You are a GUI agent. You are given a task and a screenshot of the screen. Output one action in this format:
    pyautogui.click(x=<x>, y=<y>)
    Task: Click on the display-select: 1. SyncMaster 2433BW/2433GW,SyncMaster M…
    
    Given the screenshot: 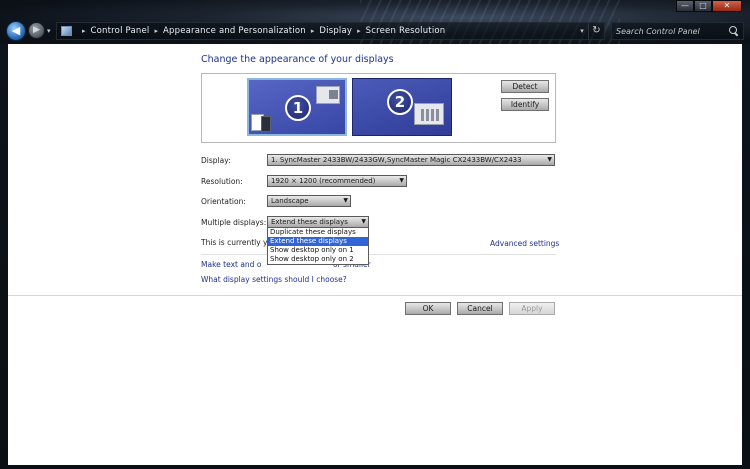 What is the action you would take?
    pyautogui.click(x=411, y=160)
    